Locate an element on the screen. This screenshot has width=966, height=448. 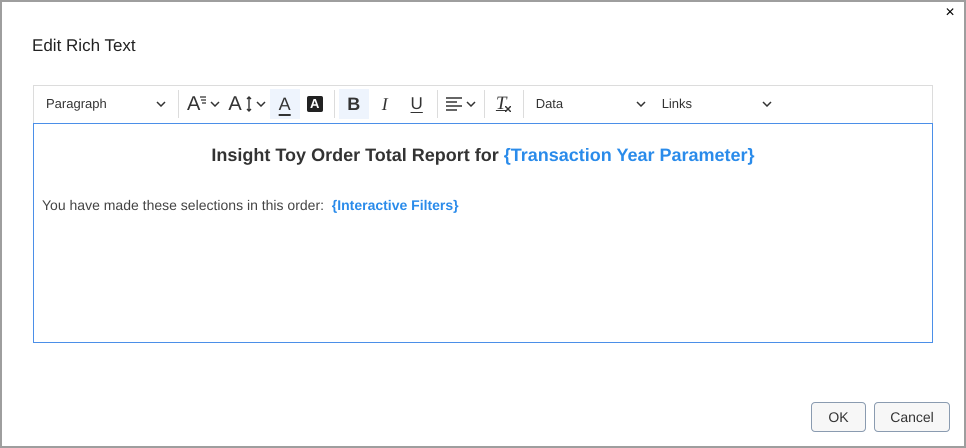
paragraph-text: You have made these selections in this order: {Interactive Filters} is located at coordinates (250, 205).